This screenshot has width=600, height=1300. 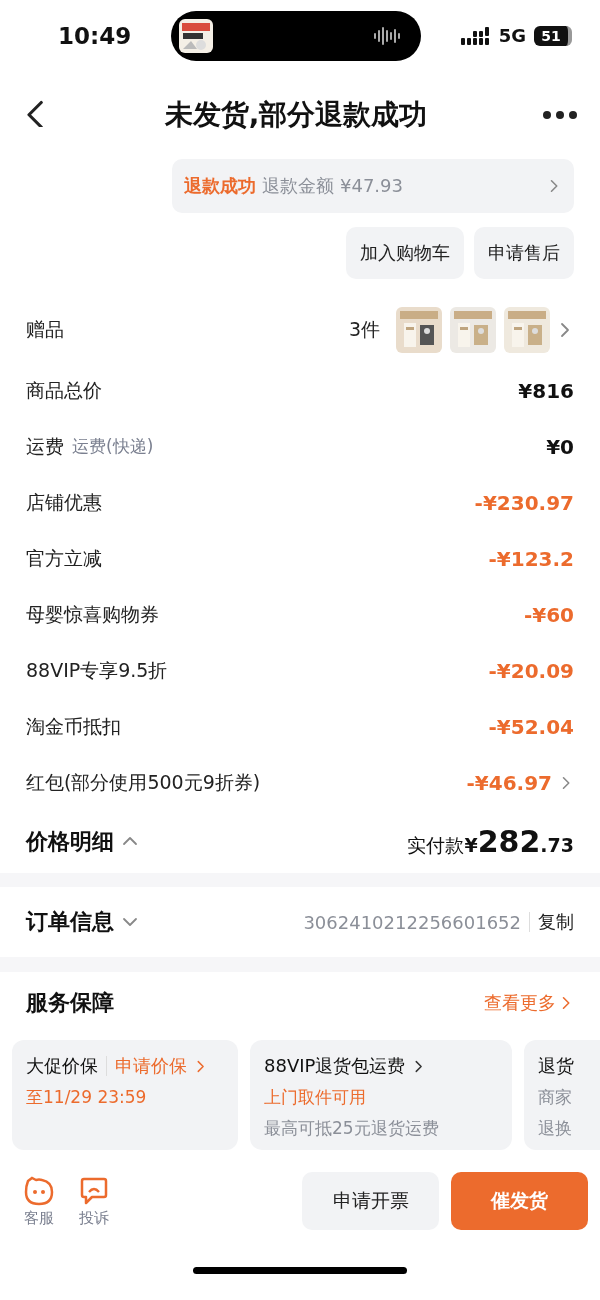 I want to click on more-icon, so click(x=560, y=115).